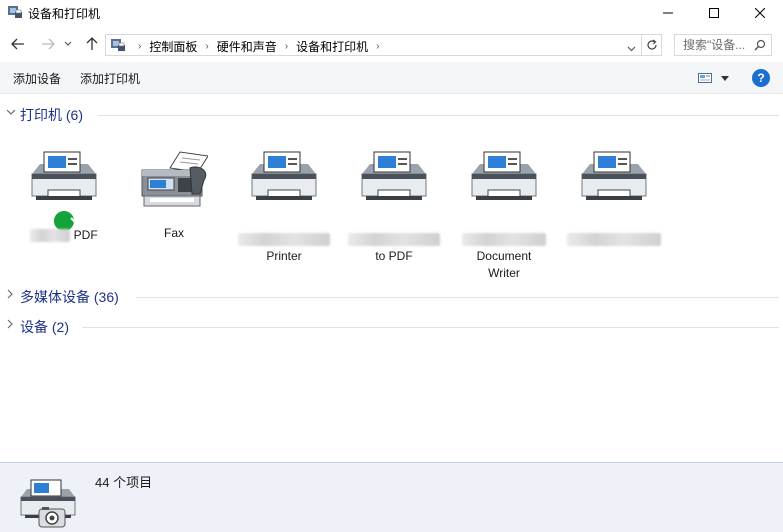 The image size is (783, 532). What do you see at coordinates (173, 46) in the screenshot?
I see `breadcrumb-control-panel: 控制面板` at bounding box center [173, 46].